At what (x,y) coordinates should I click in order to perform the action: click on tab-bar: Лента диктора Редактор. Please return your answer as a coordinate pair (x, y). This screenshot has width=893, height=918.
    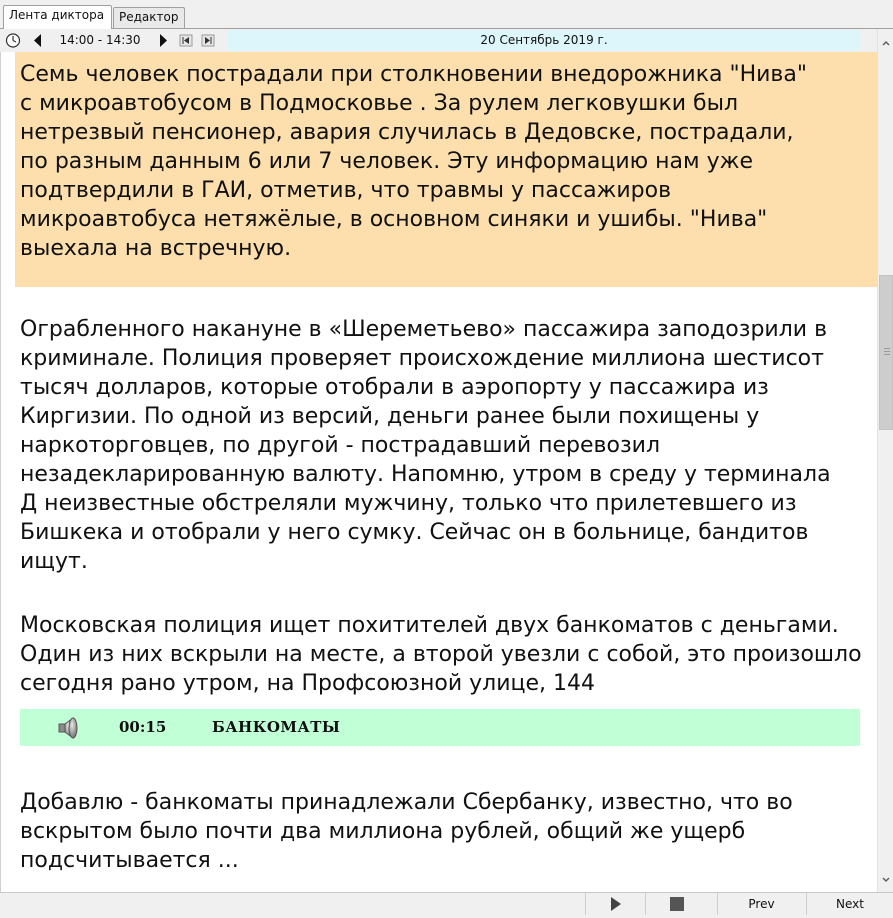
    Looking at the image, I should click on (446, 14).